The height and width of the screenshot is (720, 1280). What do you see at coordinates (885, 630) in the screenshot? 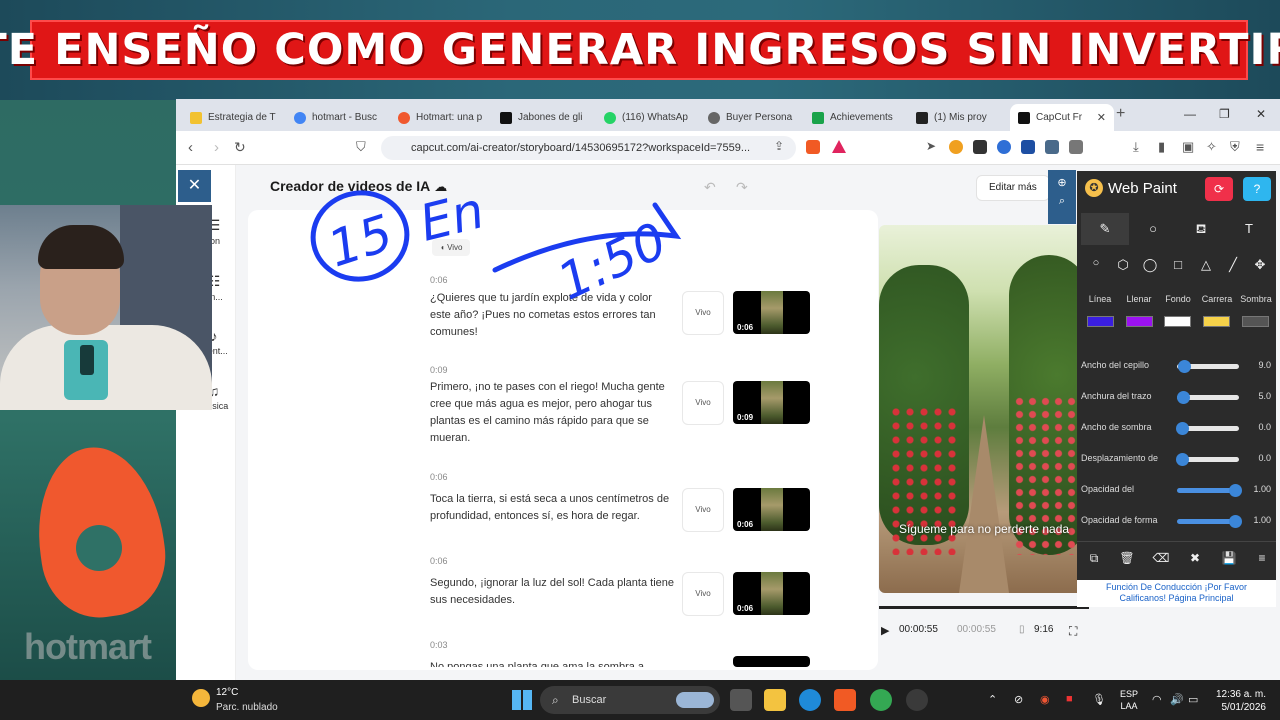
I see `play-icon: ▶` at bounding box center [885, 630].